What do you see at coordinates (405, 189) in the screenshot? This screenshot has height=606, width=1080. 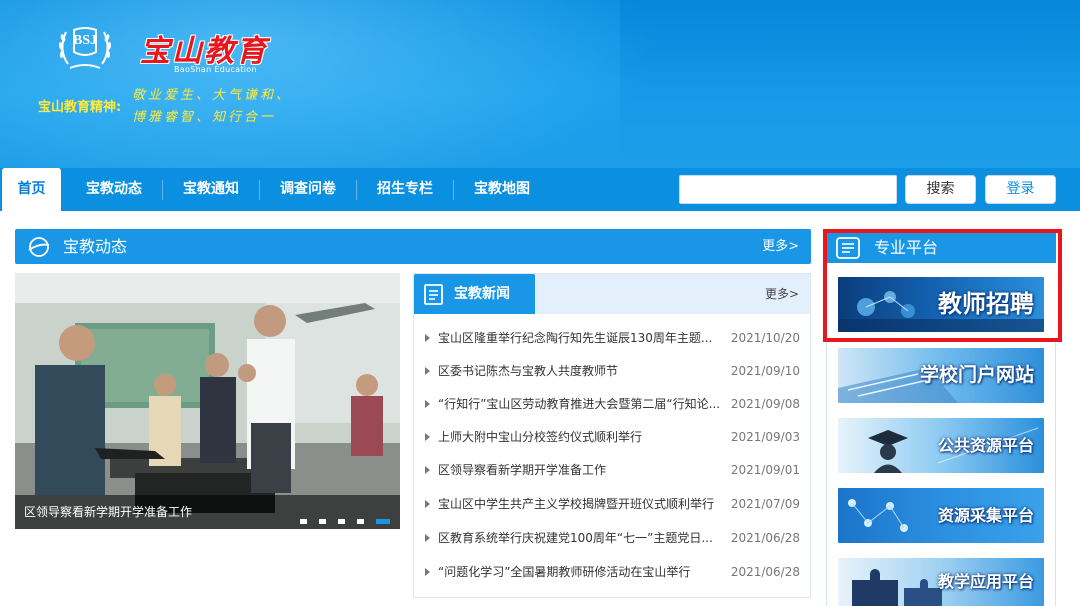 I see `nav-item-enrollment: 招生专栏` at bounding box center [405, 189].